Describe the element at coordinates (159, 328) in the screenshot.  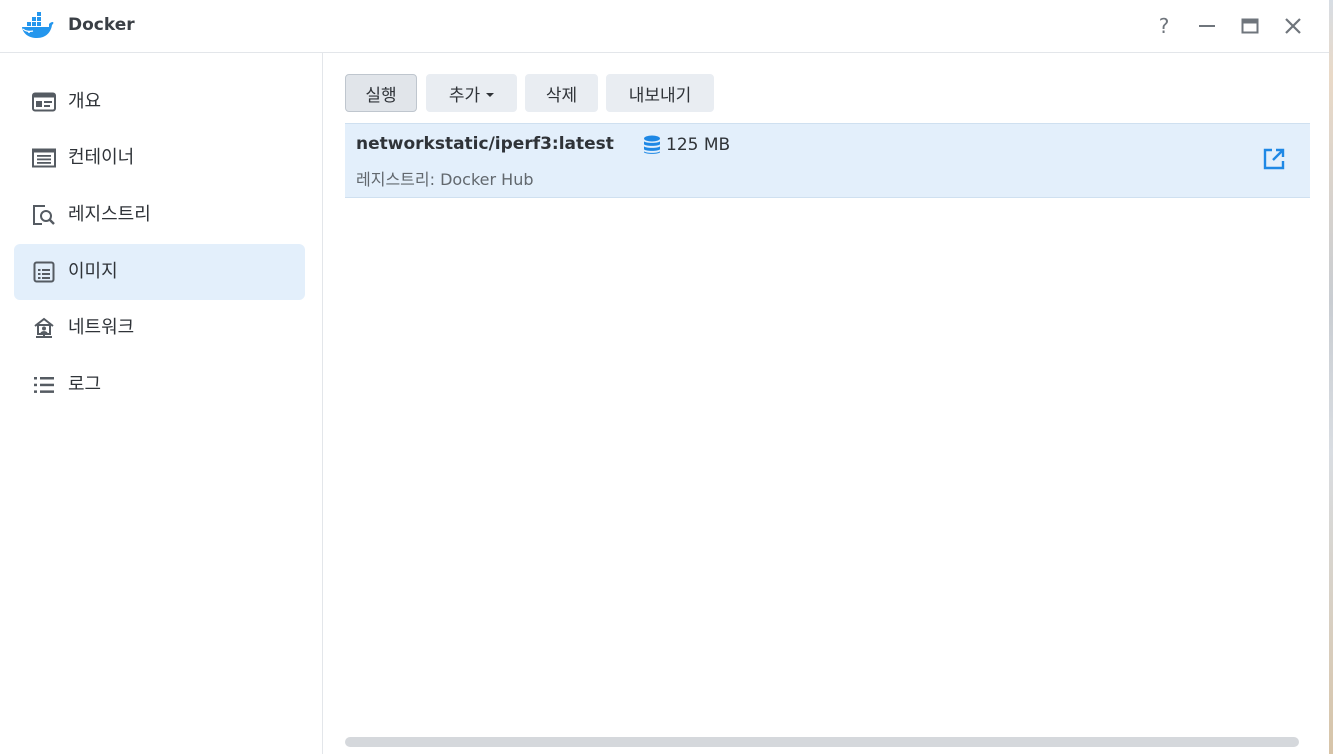
I see `sidebar-item-network: 네트워크` at that location.